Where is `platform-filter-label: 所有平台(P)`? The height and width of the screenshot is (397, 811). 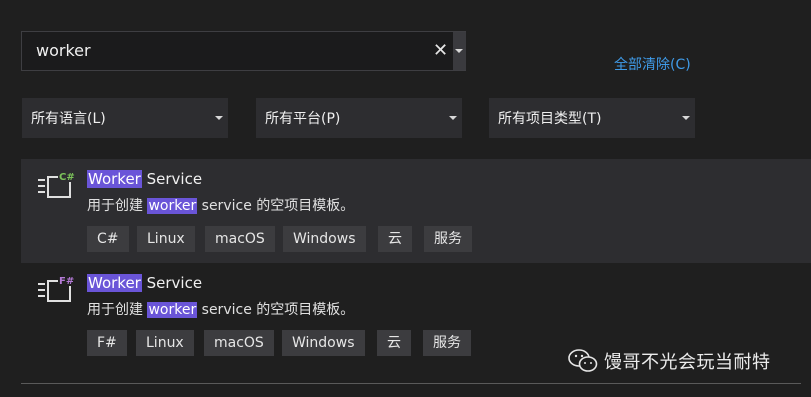
platform-filter-label: 所有平台(P) is located at coordinates (303, 119).